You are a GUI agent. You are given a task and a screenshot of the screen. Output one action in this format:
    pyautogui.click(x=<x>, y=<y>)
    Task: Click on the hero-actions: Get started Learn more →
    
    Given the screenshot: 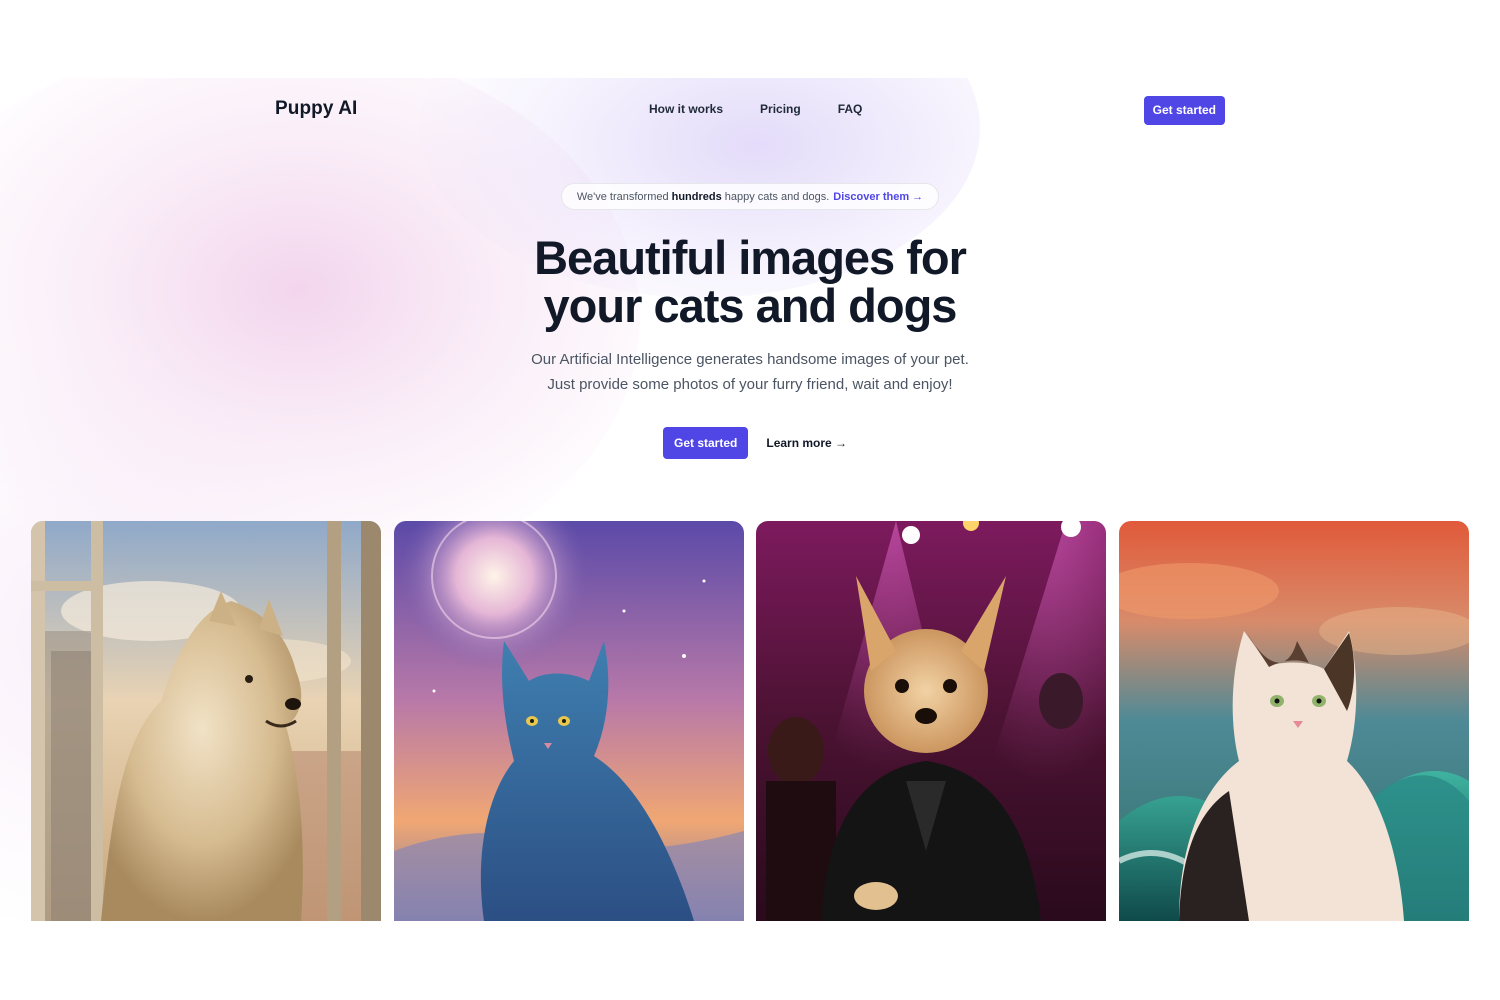 What is the action you would take?
    pyautogui.click(x=755, y=443)
    